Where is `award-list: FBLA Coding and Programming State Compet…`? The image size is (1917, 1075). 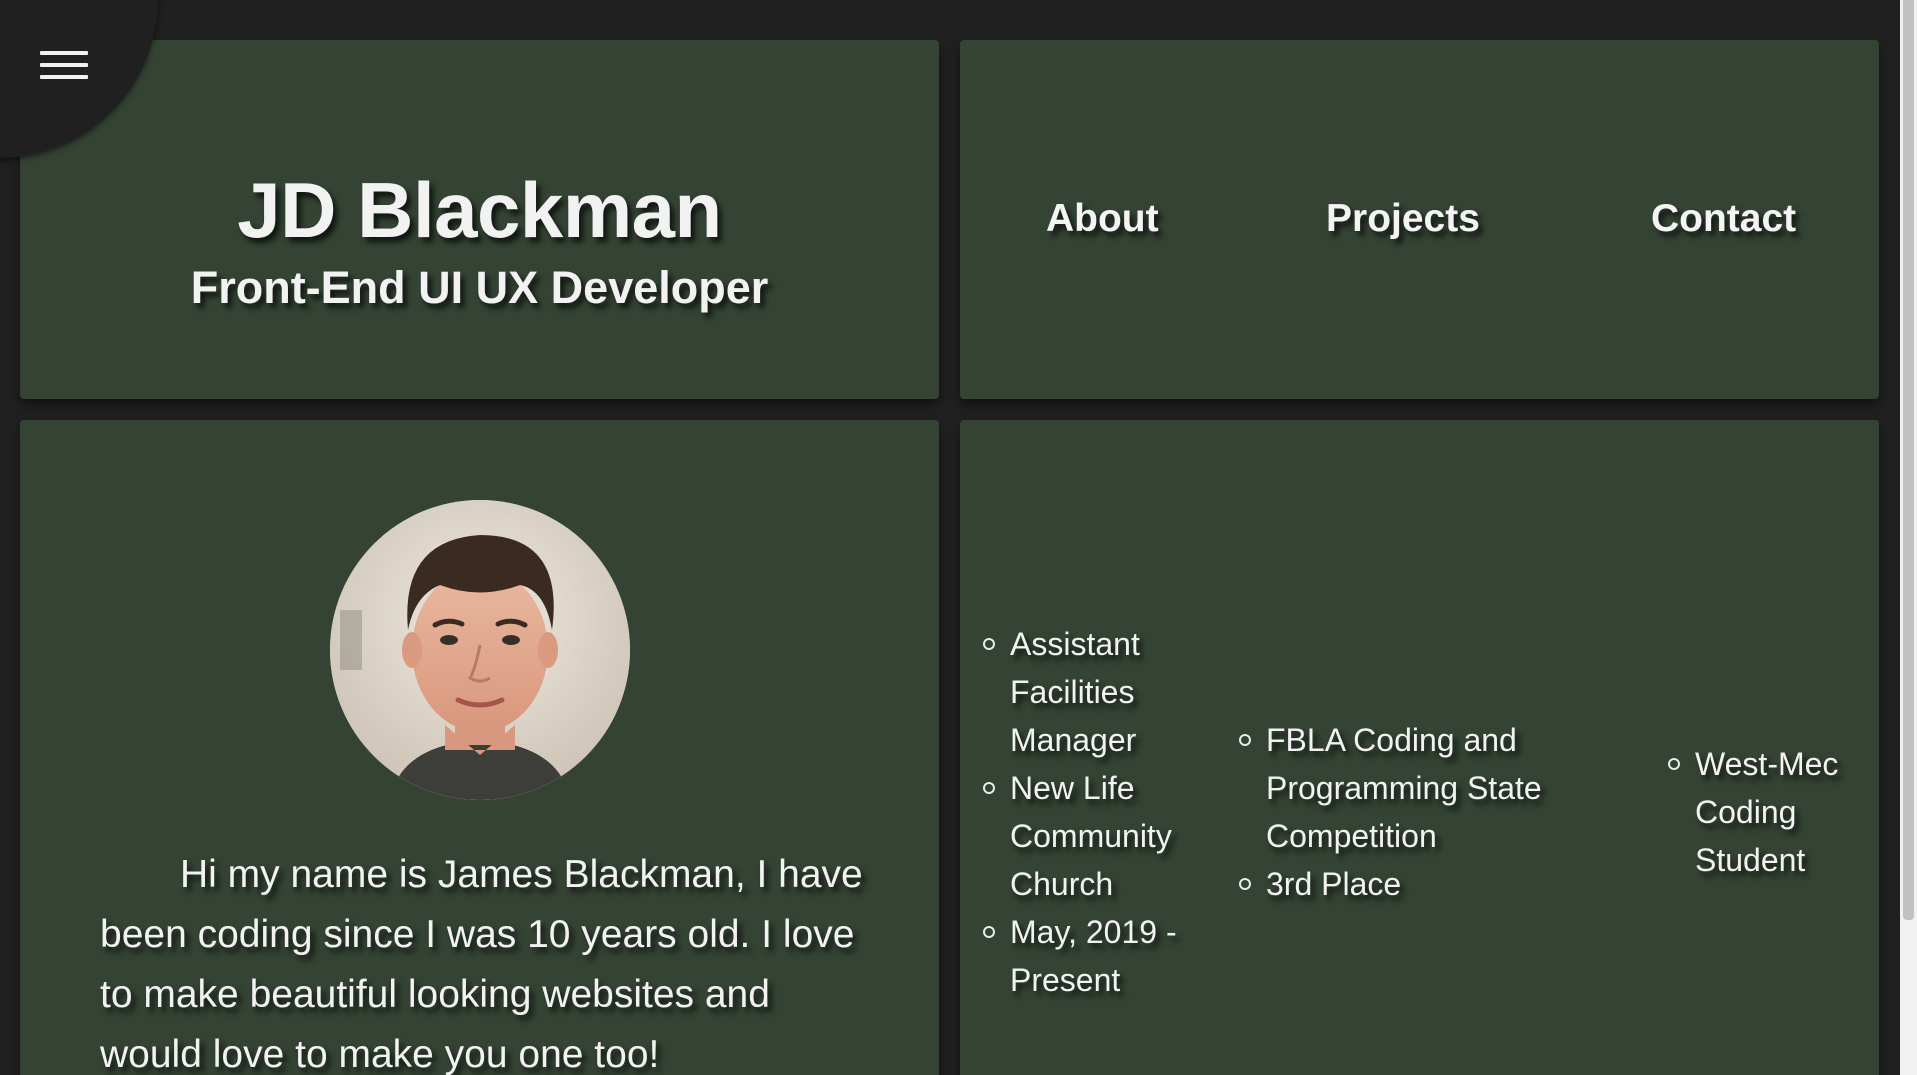 award-list: FBLA Coding and Programming State Compet… is located at coordinates (1411, 812).